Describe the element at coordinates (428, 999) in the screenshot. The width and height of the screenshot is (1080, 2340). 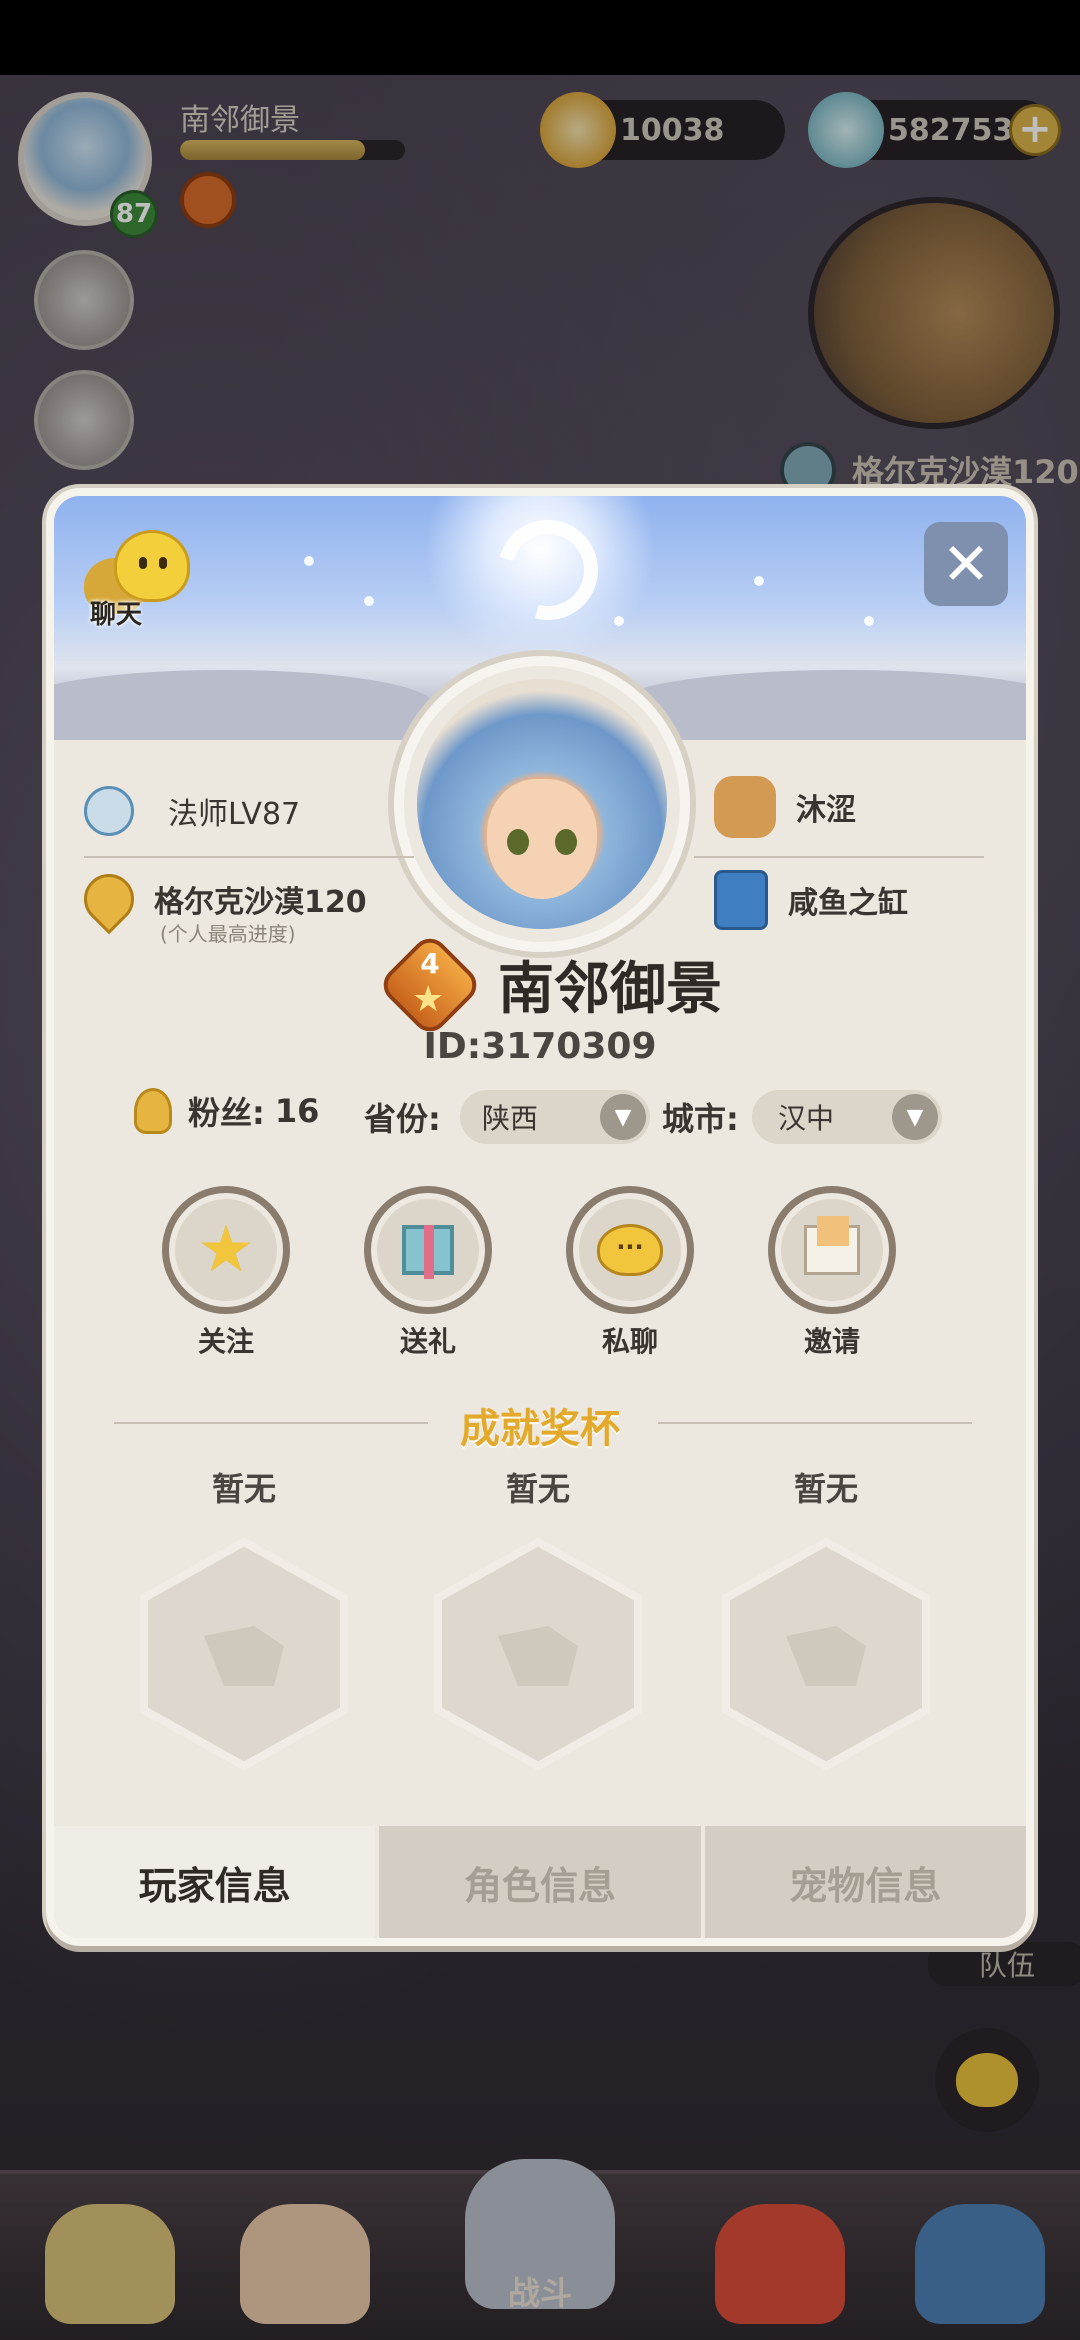
I see `rank-star-icon: ★` at that location.